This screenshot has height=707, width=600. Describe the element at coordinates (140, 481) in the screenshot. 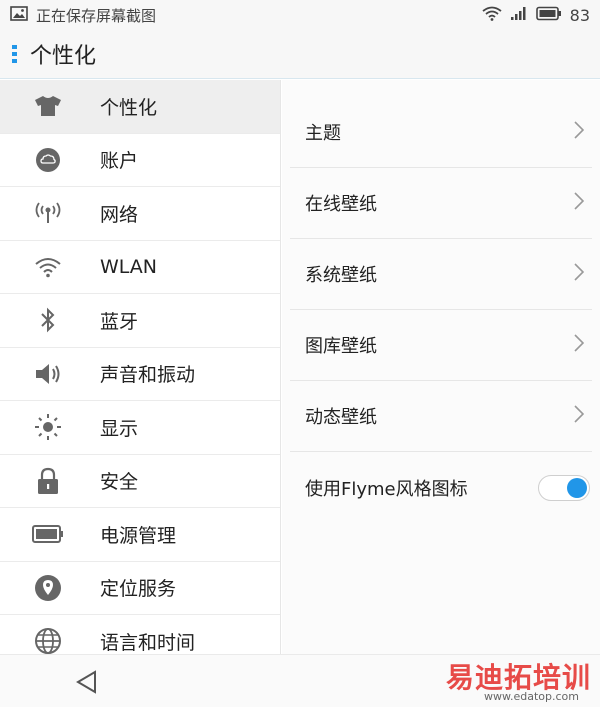

I see `sidebar-item-security: 安全` at that location.